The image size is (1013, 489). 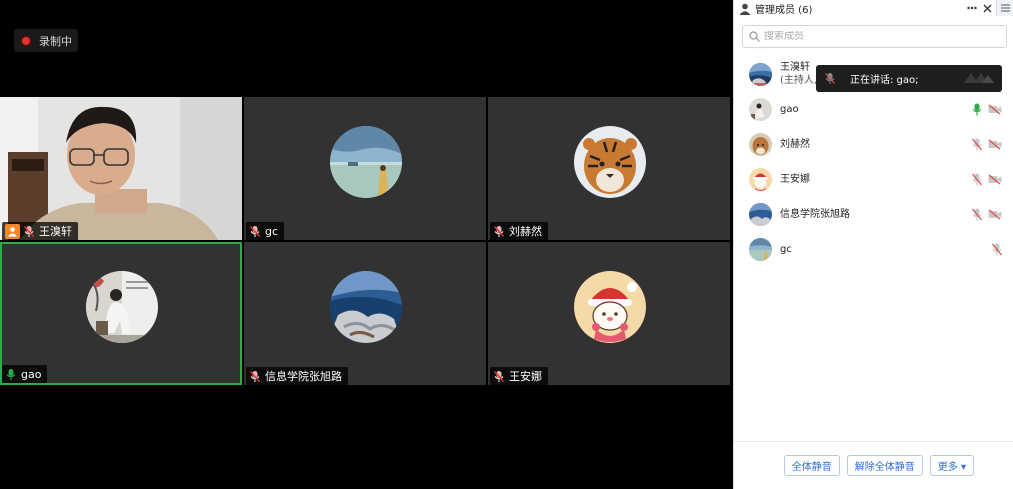 I want to click on member-name: gc, so click(x=786, y=249).